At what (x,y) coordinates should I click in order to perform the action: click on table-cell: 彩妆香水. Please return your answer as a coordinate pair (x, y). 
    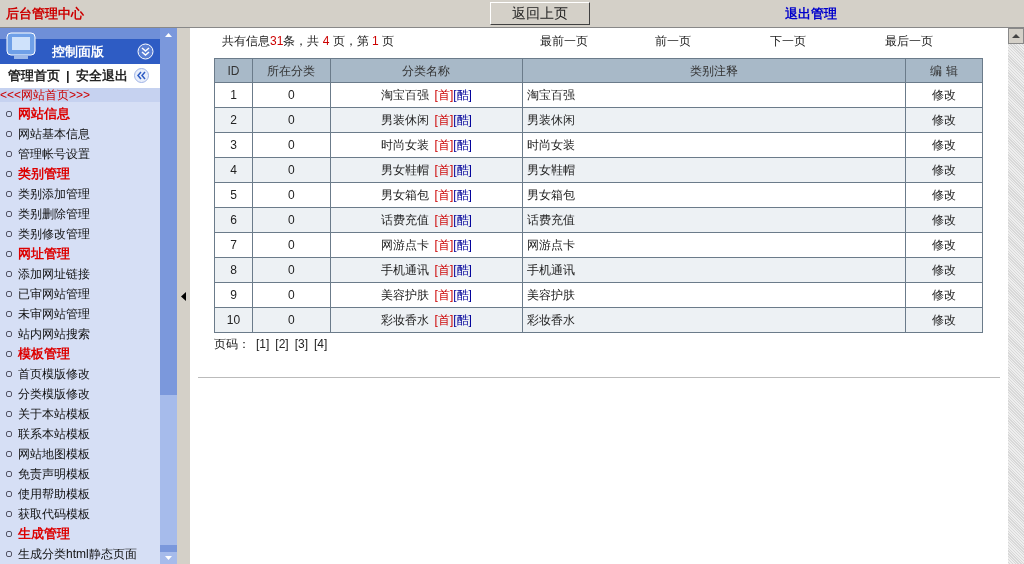
    Looking at the image, I should click on (714, 320).